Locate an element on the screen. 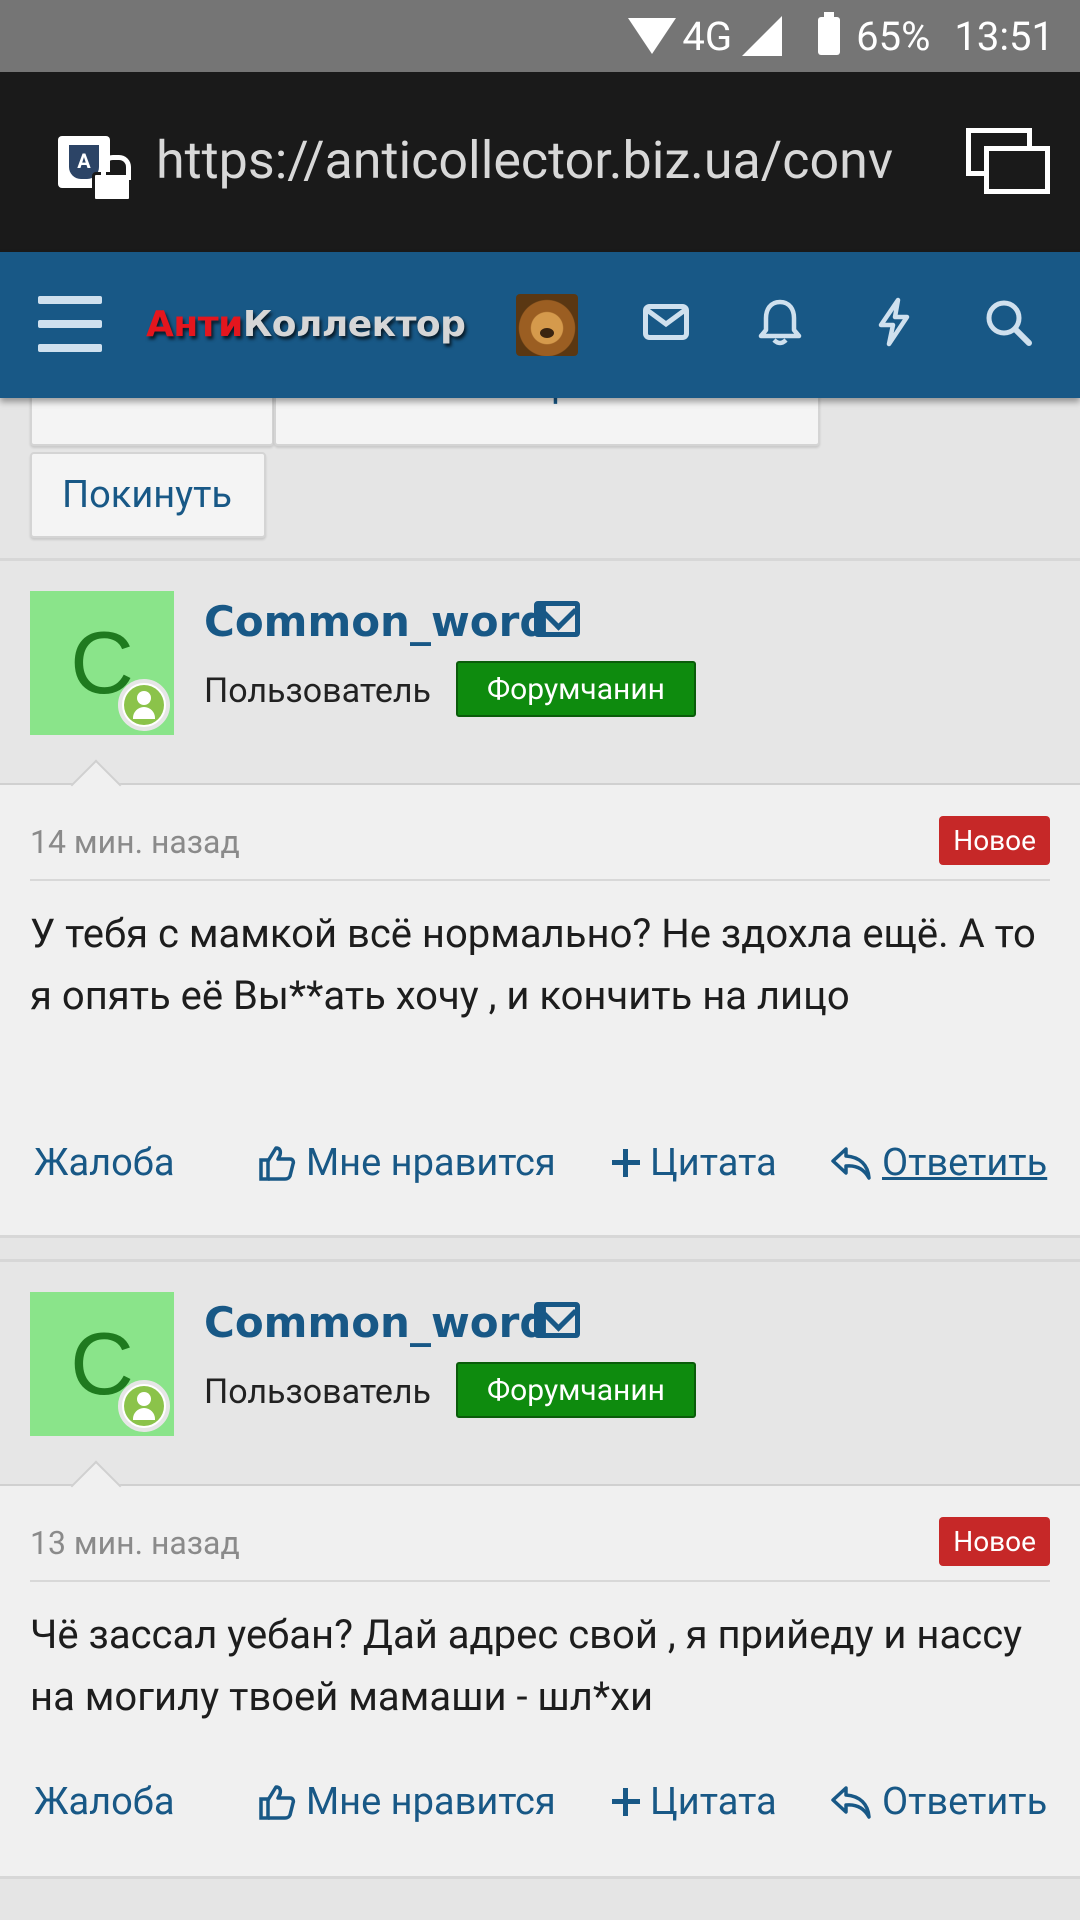 The image size is (1080, 1920). leave-button: Покинуть is located at coordinates (148, 495).